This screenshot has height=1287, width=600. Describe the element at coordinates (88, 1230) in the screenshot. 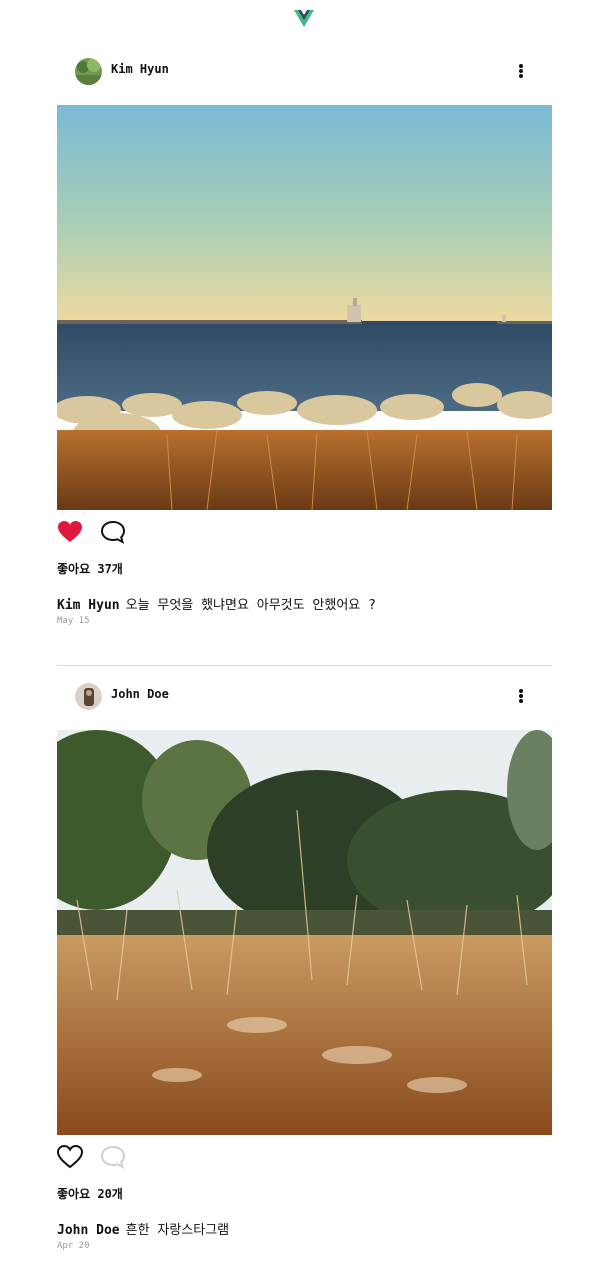

I see `caption-username: John Doe` at that location.